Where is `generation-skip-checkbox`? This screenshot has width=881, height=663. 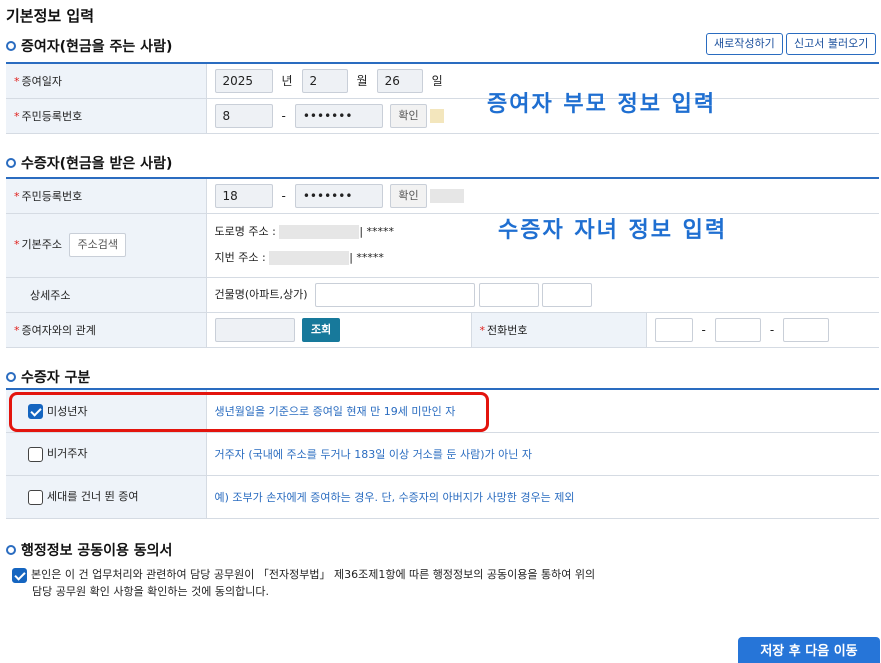 generation-skip-checkbox is located at coordinates (35, 497).